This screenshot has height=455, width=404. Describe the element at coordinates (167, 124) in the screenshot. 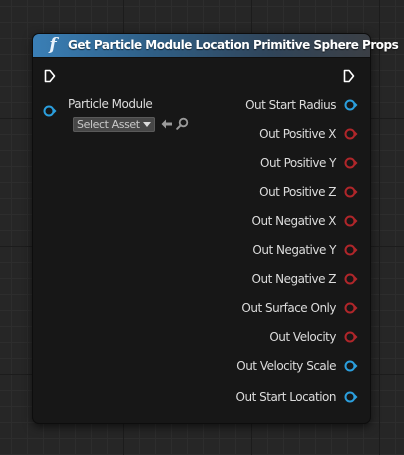

I see `use-selected-asset-icon` at that location.